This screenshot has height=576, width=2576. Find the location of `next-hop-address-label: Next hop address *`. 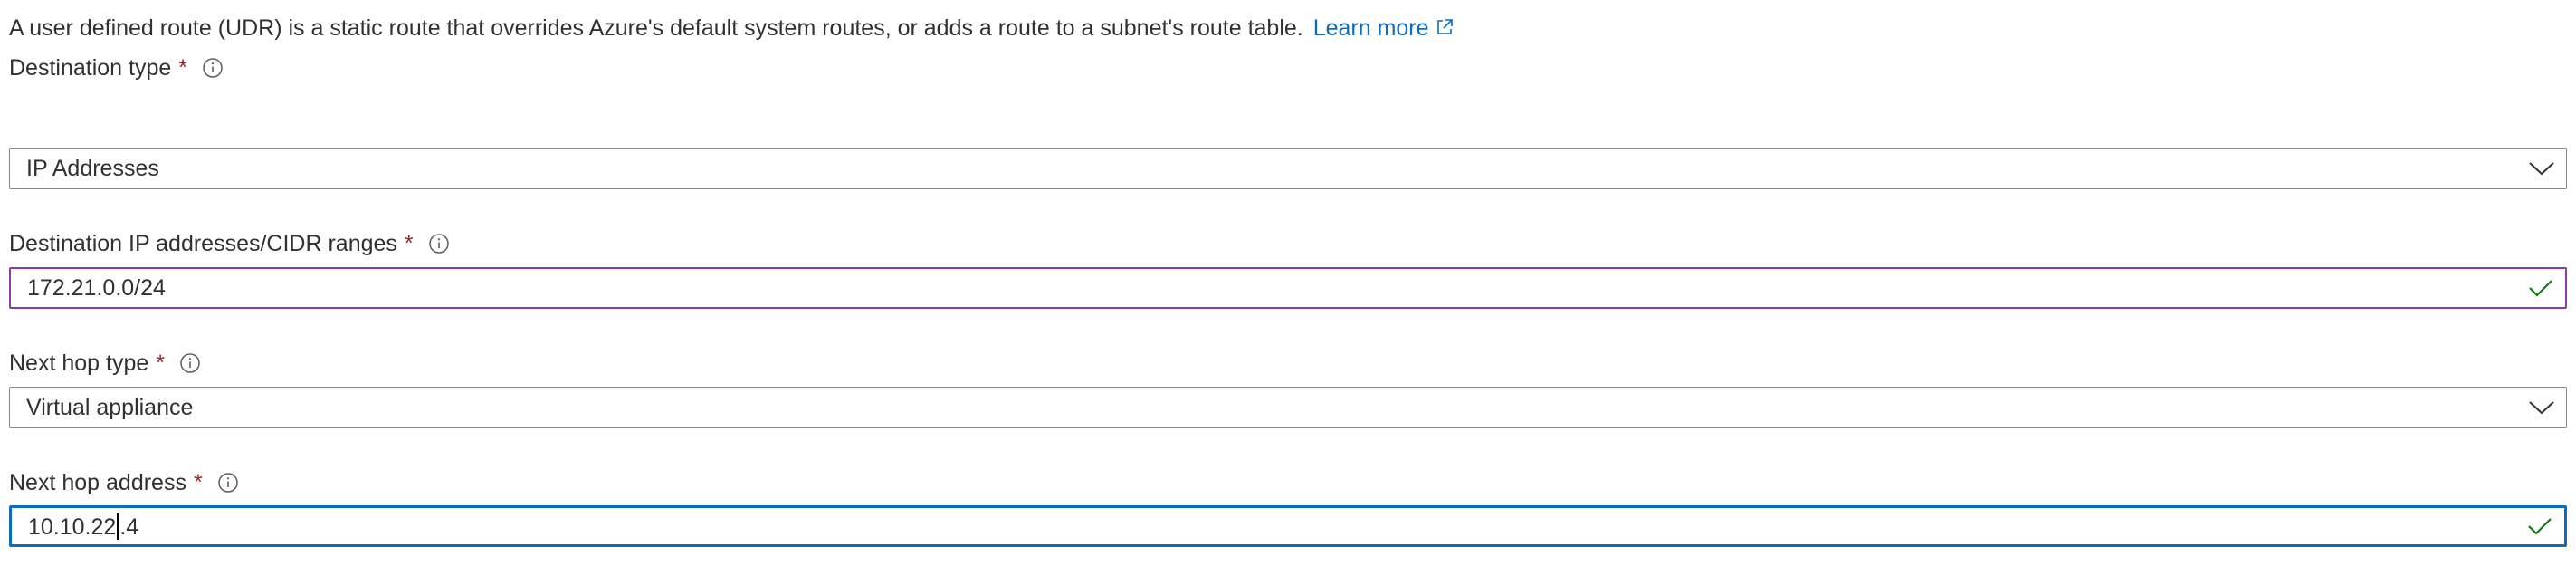

next-hop-address-label: Next hop address * is located at coordinates (124, 483).